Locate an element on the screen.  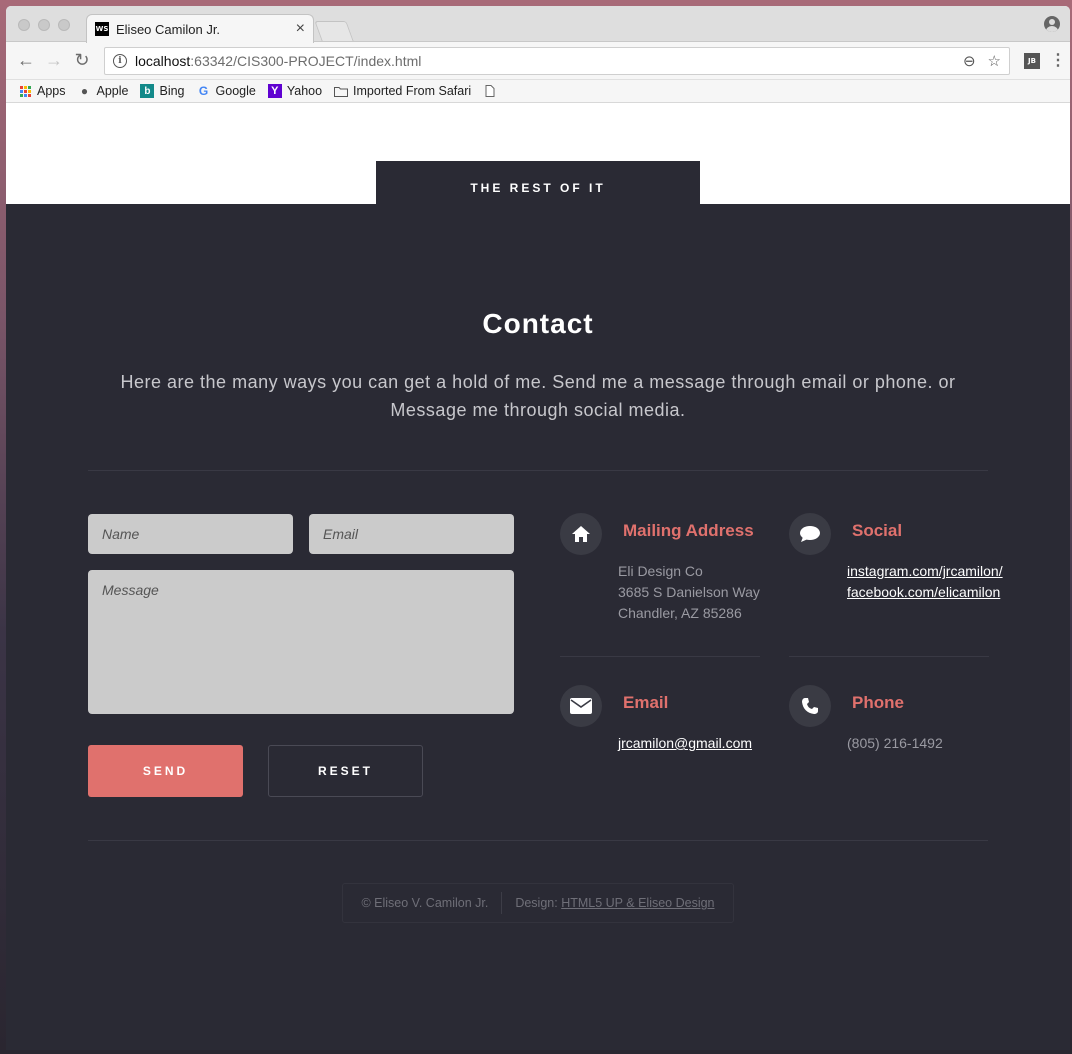
window-controls is located at coordinates (44, 25).